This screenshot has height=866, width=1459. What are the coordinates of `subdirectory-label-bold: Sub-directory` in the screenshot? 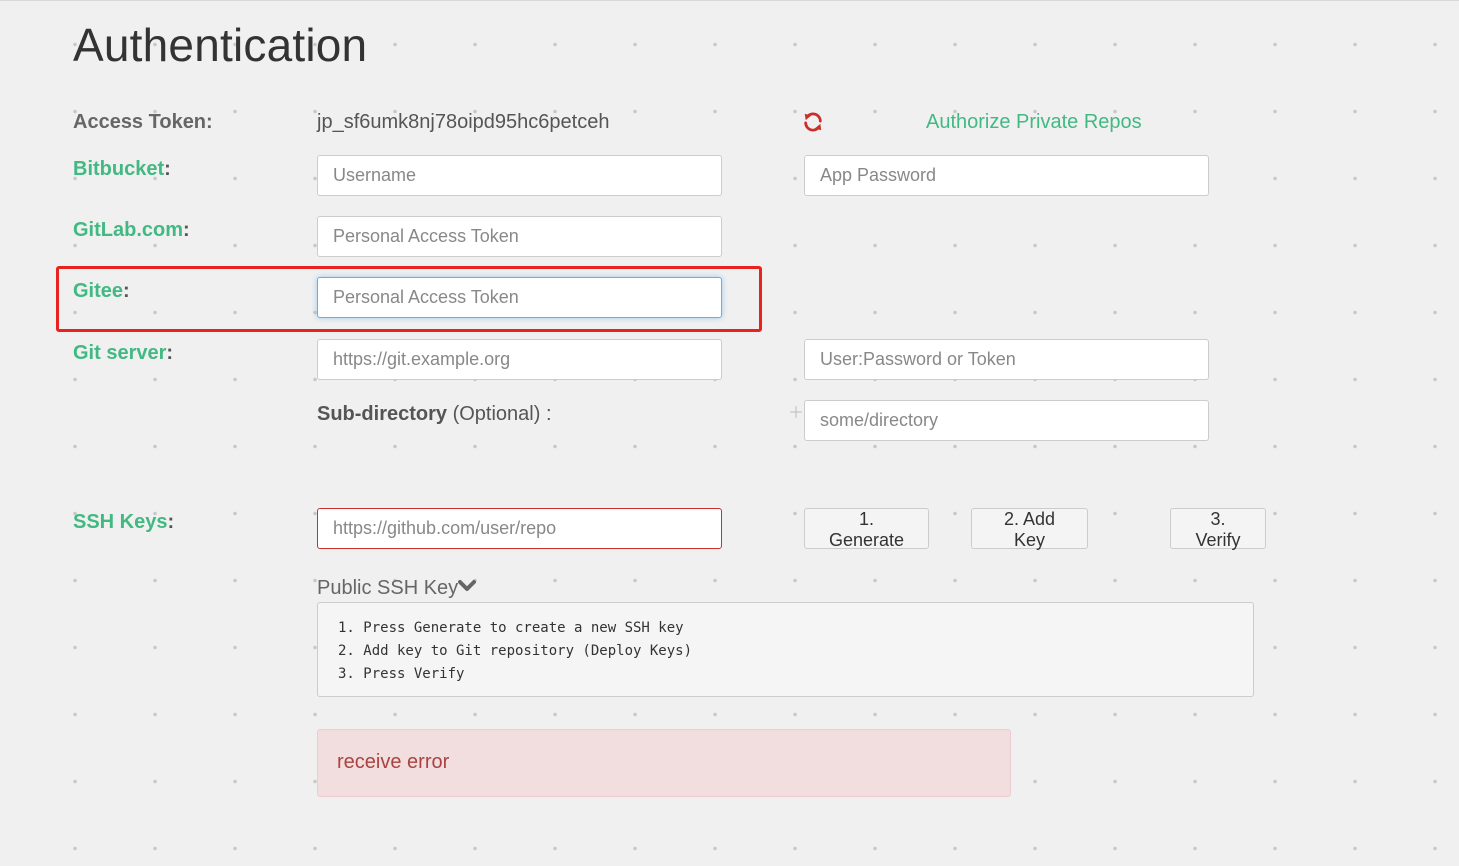 It's located at (382, 414).